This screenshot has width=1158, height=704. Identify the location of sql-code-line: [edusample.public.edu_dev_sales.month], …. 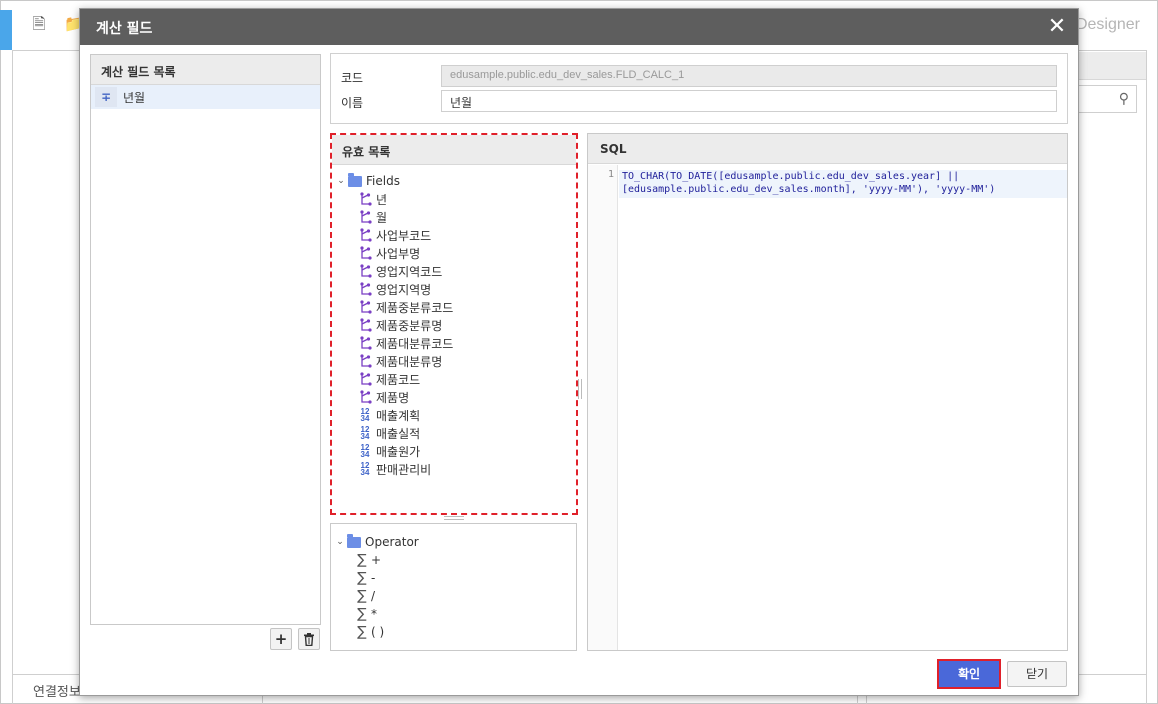
(809, 189).